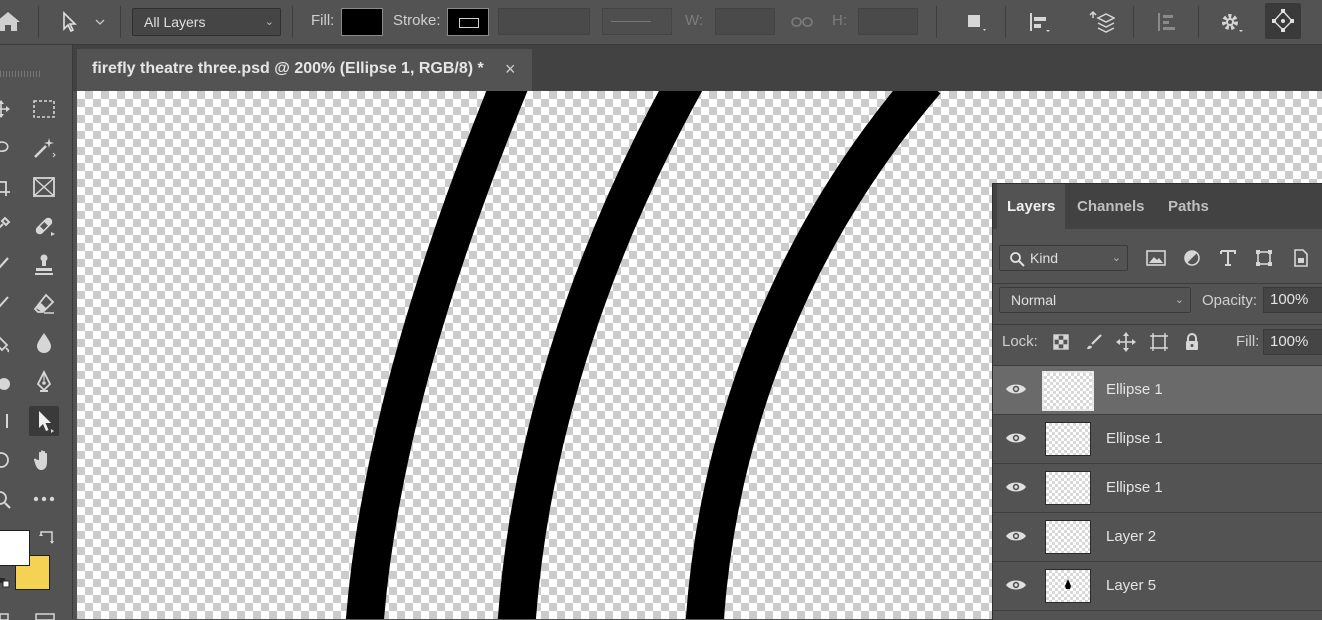  What do you see at coordinates (8, 460) in the screenshot?
I see `ellipse-shape-tool` at bounding box center [8, 460].